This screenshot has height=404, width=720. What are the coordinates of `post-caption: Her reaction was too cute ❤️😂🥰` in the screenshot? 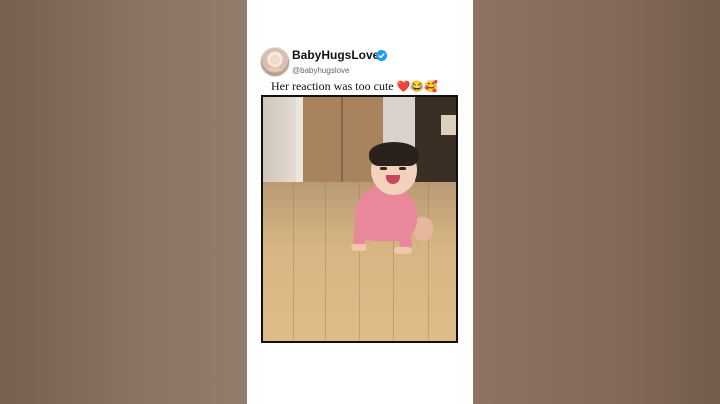 It's located at (354, 86).